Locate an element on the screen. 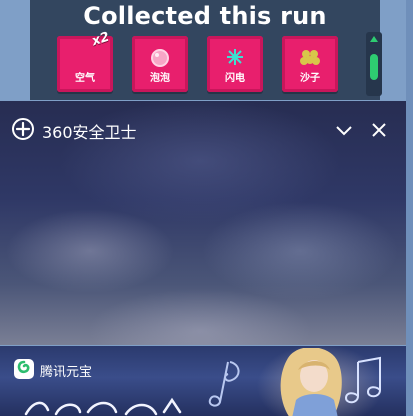 The width and height of the screenshot is (413, 416). scroll-up-icon is located at coordinates (374, 39).